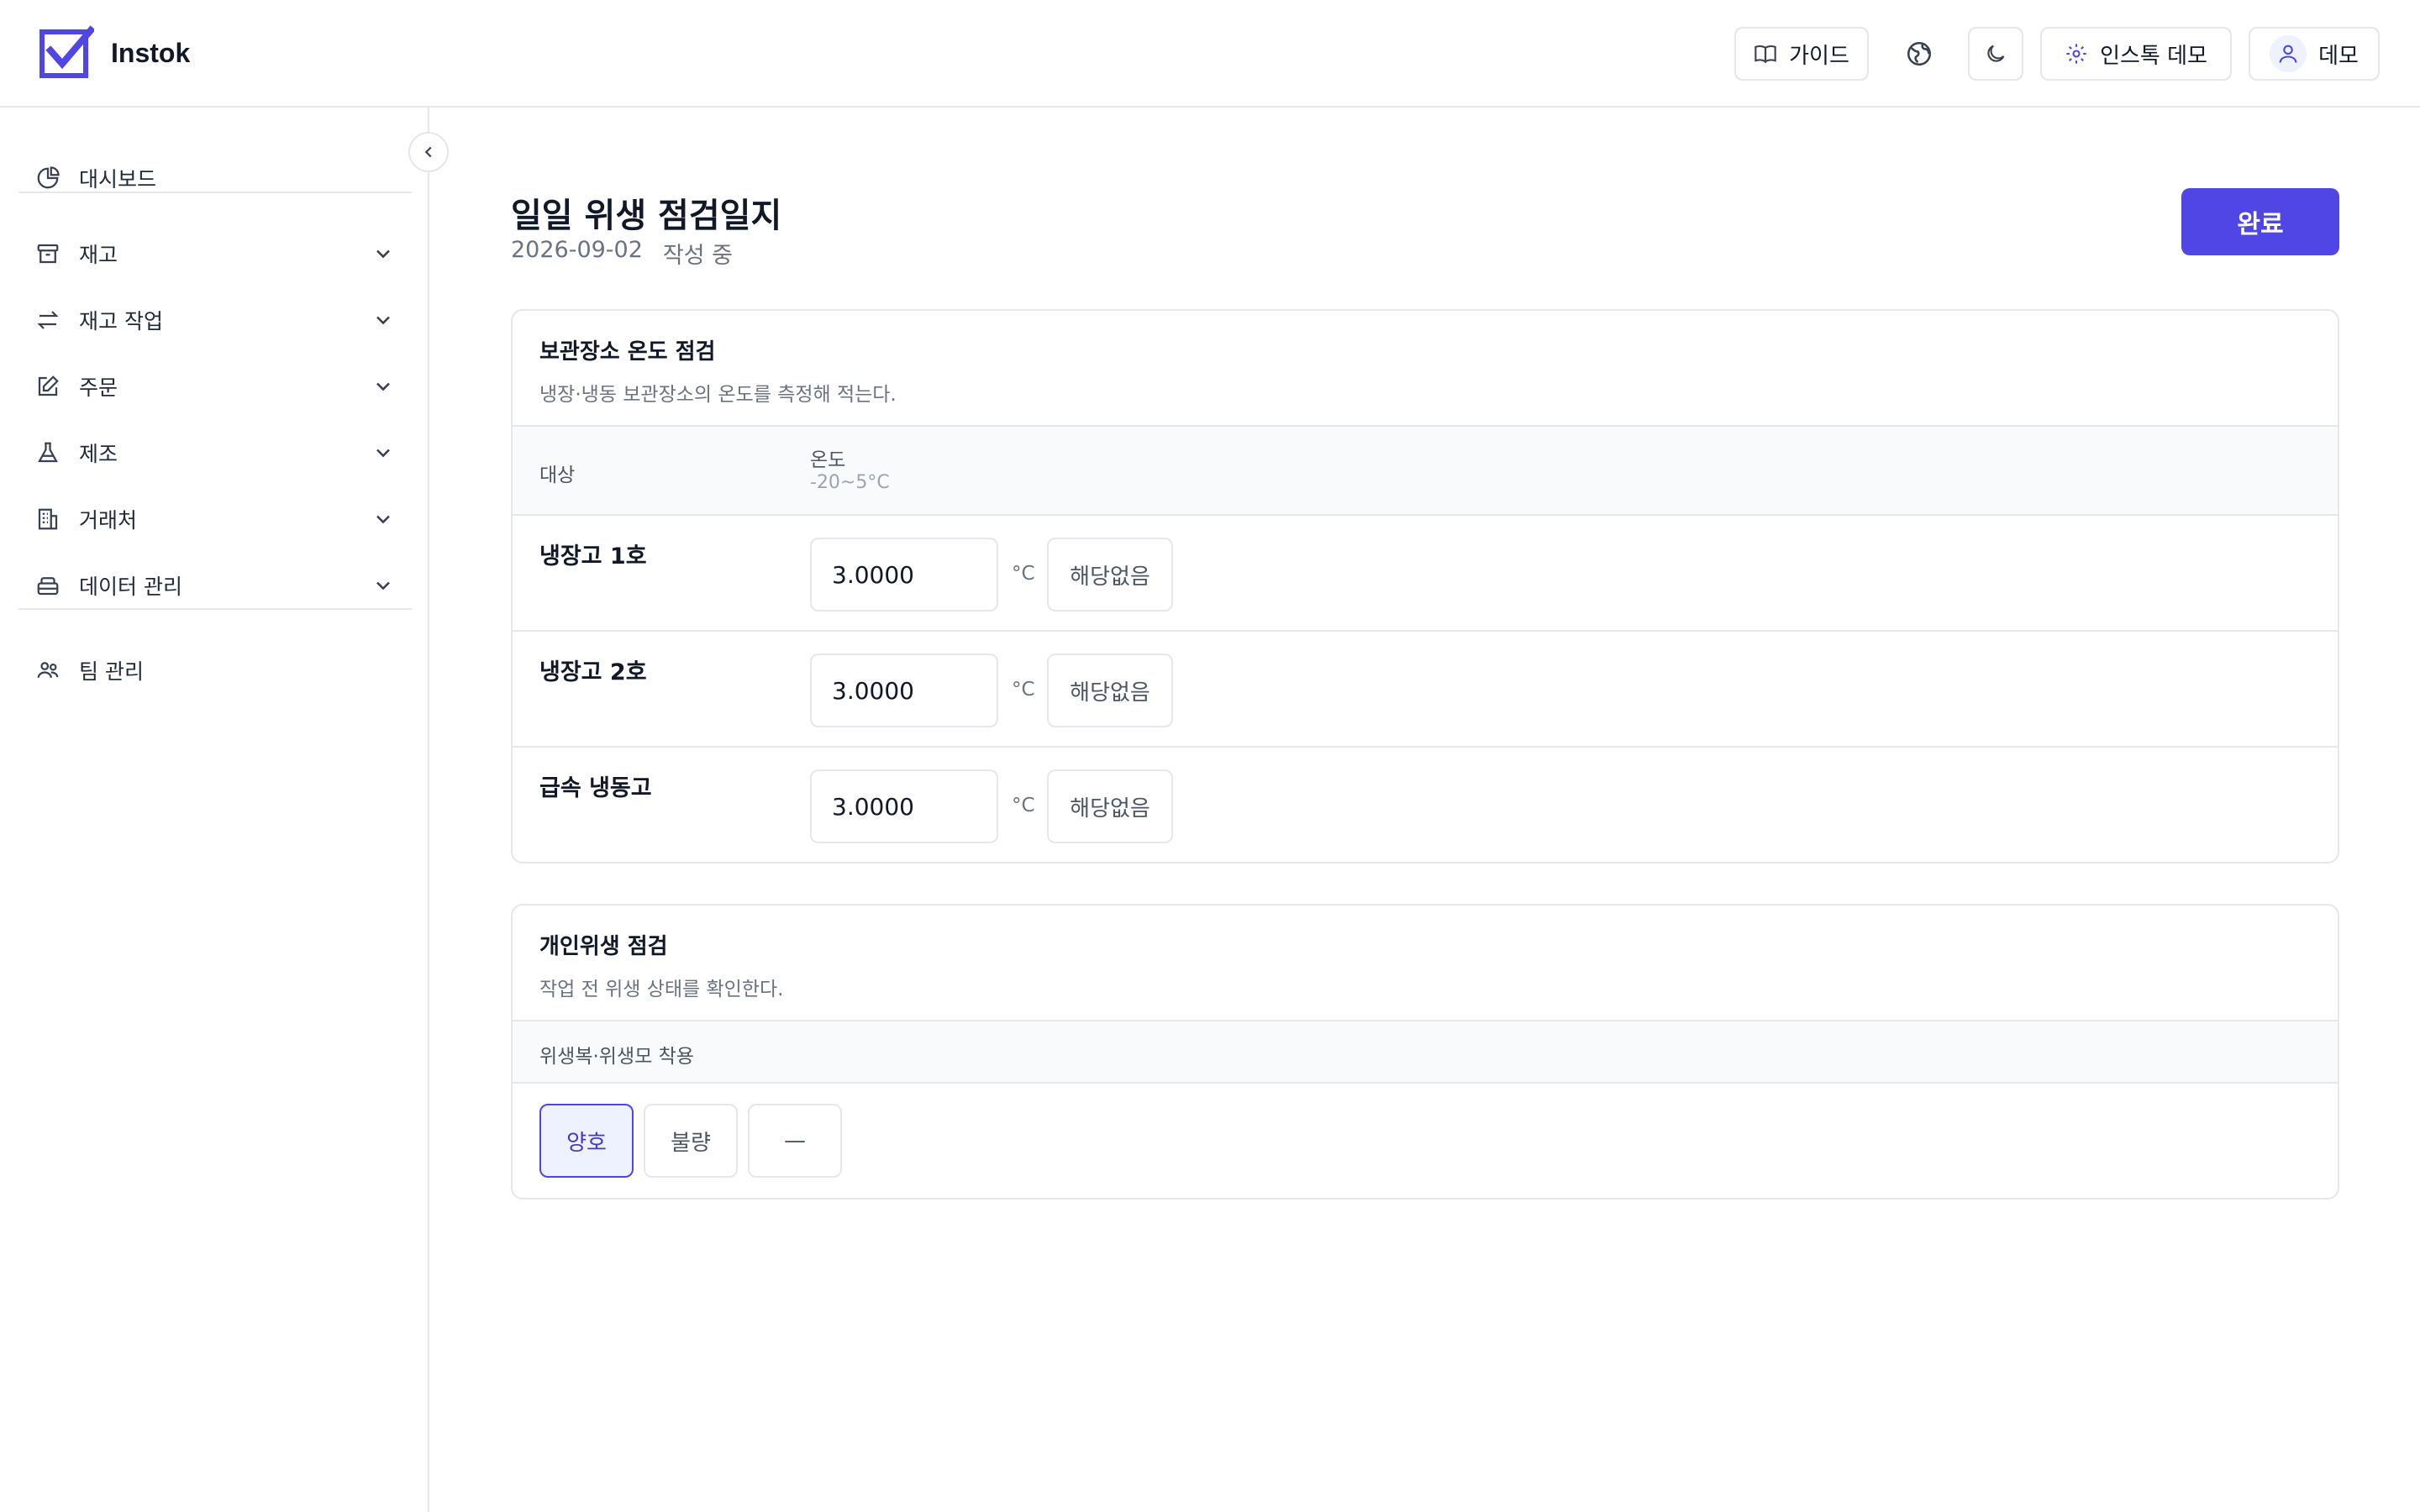 The height and width of the screenshot is (1512, 2420). Describe the element at coordinates (212, 585) in the screenshot. I see `sidebar-item-data-management: 데이터 관리` at that location.